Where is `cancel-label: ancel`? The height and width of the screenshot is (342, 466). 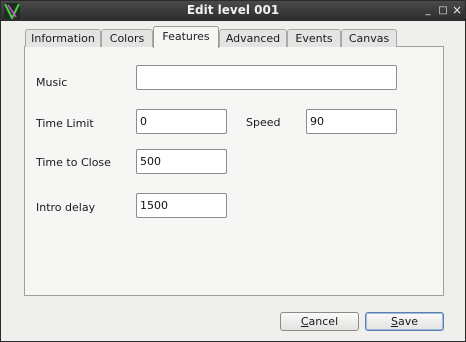 cancel-label: ancel is located at coordinates (323, 321).